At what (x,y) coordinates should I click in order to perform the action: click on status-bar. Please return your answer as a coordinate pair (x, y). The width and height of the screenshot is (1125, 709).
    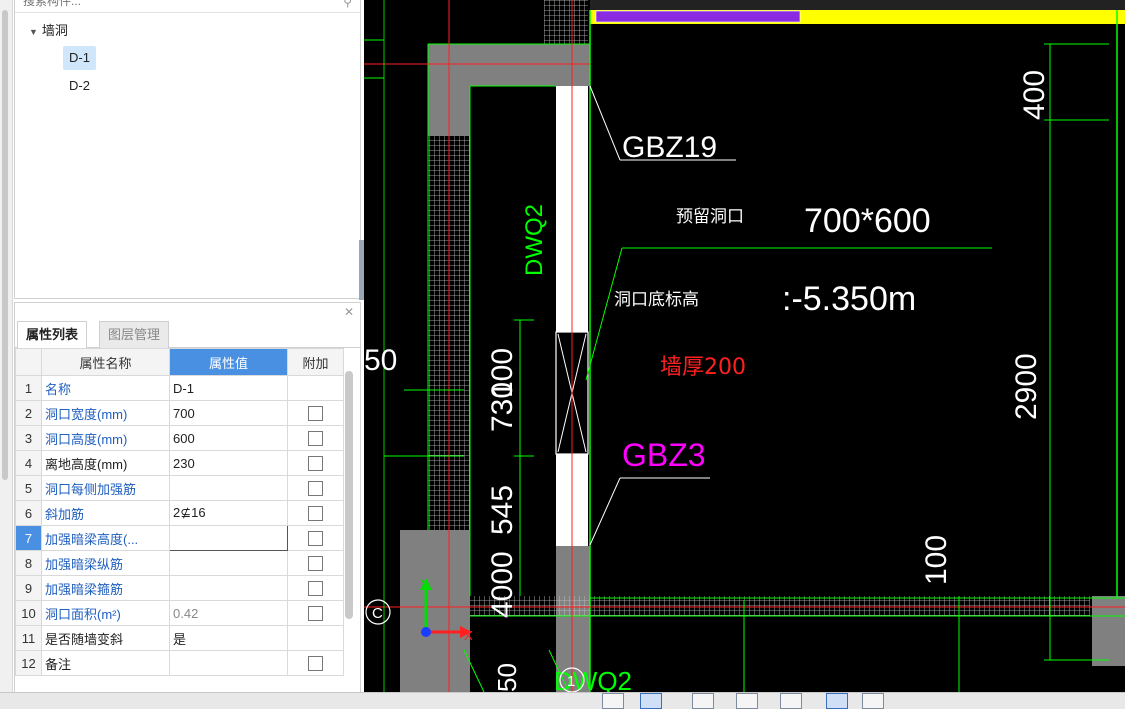
    Looking at the image, I should click on (562, 700).